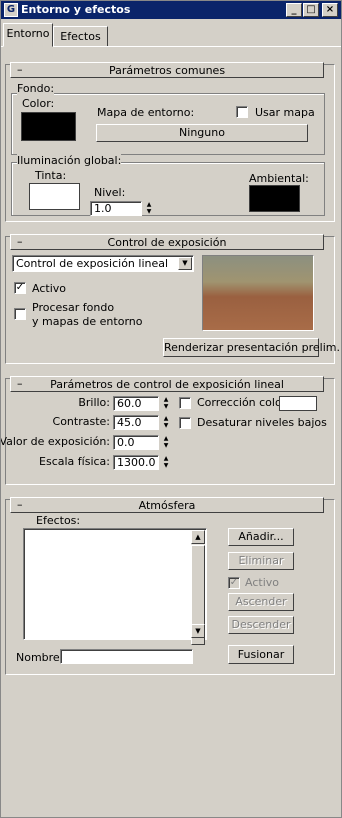  Describe the element at coordinates (261, 654) in the screenshot. I see `merge-button: Fusionar` at that location.